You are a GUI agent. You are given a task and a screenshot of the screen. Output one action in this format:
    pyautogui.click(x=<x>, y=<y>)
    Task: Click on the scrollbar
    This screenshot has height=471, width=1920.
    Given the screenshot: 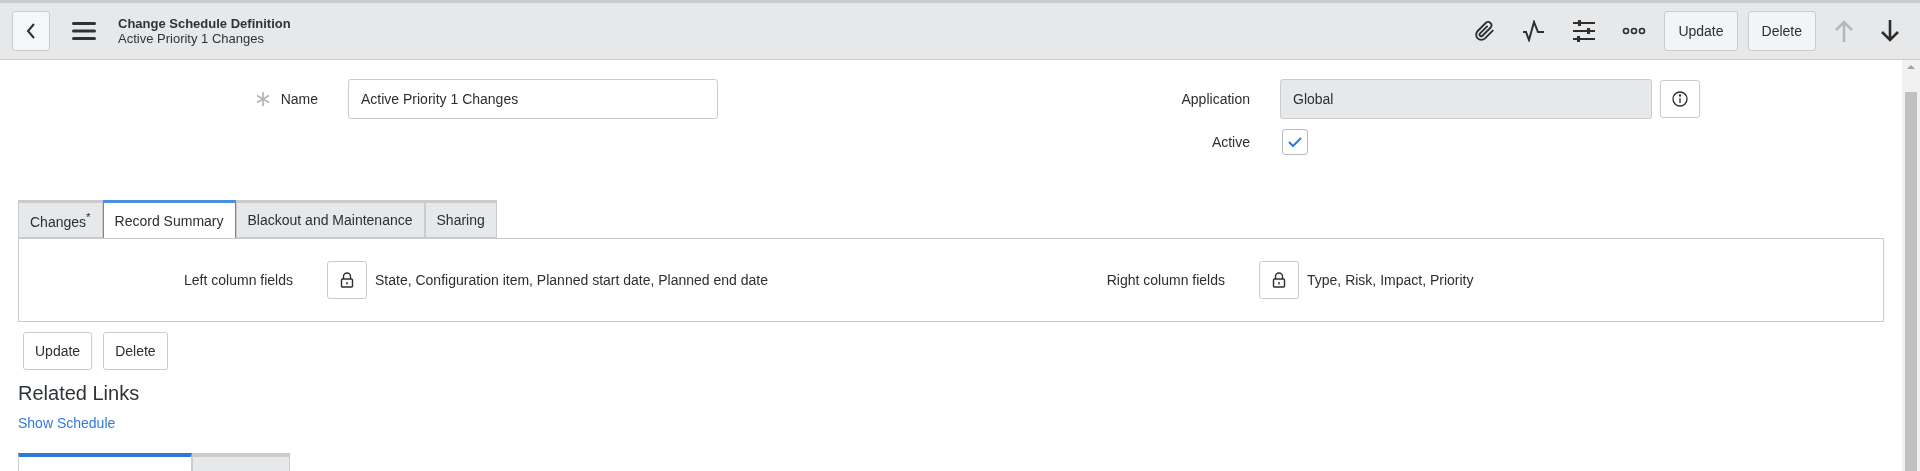 What is the action you would take?
    pyautogui.click(x=1911, y=265)
    